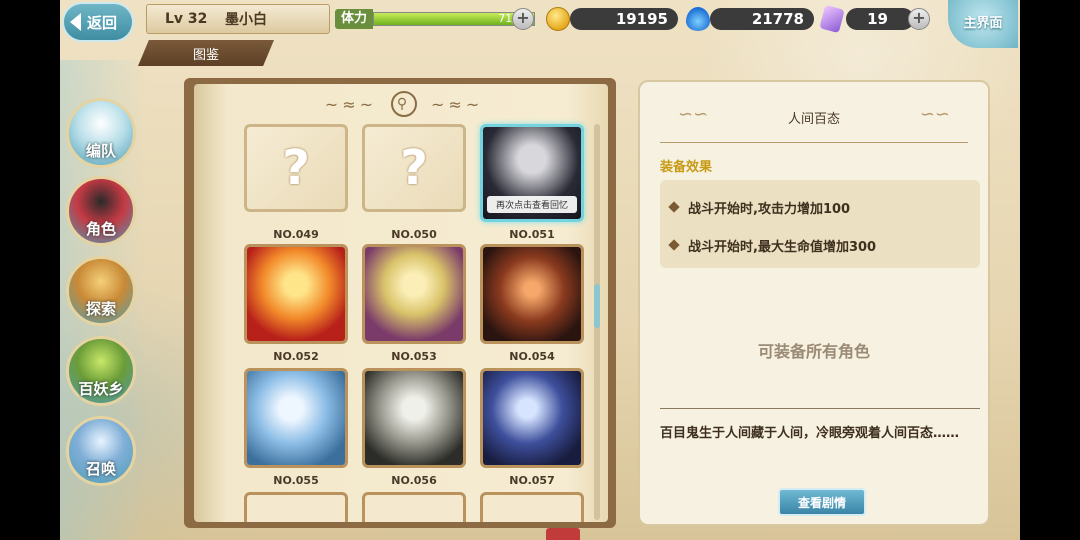 This screenshot has width=1080, height=540. I want to click on sidebar-item-label: 探索, so click(100, 309).